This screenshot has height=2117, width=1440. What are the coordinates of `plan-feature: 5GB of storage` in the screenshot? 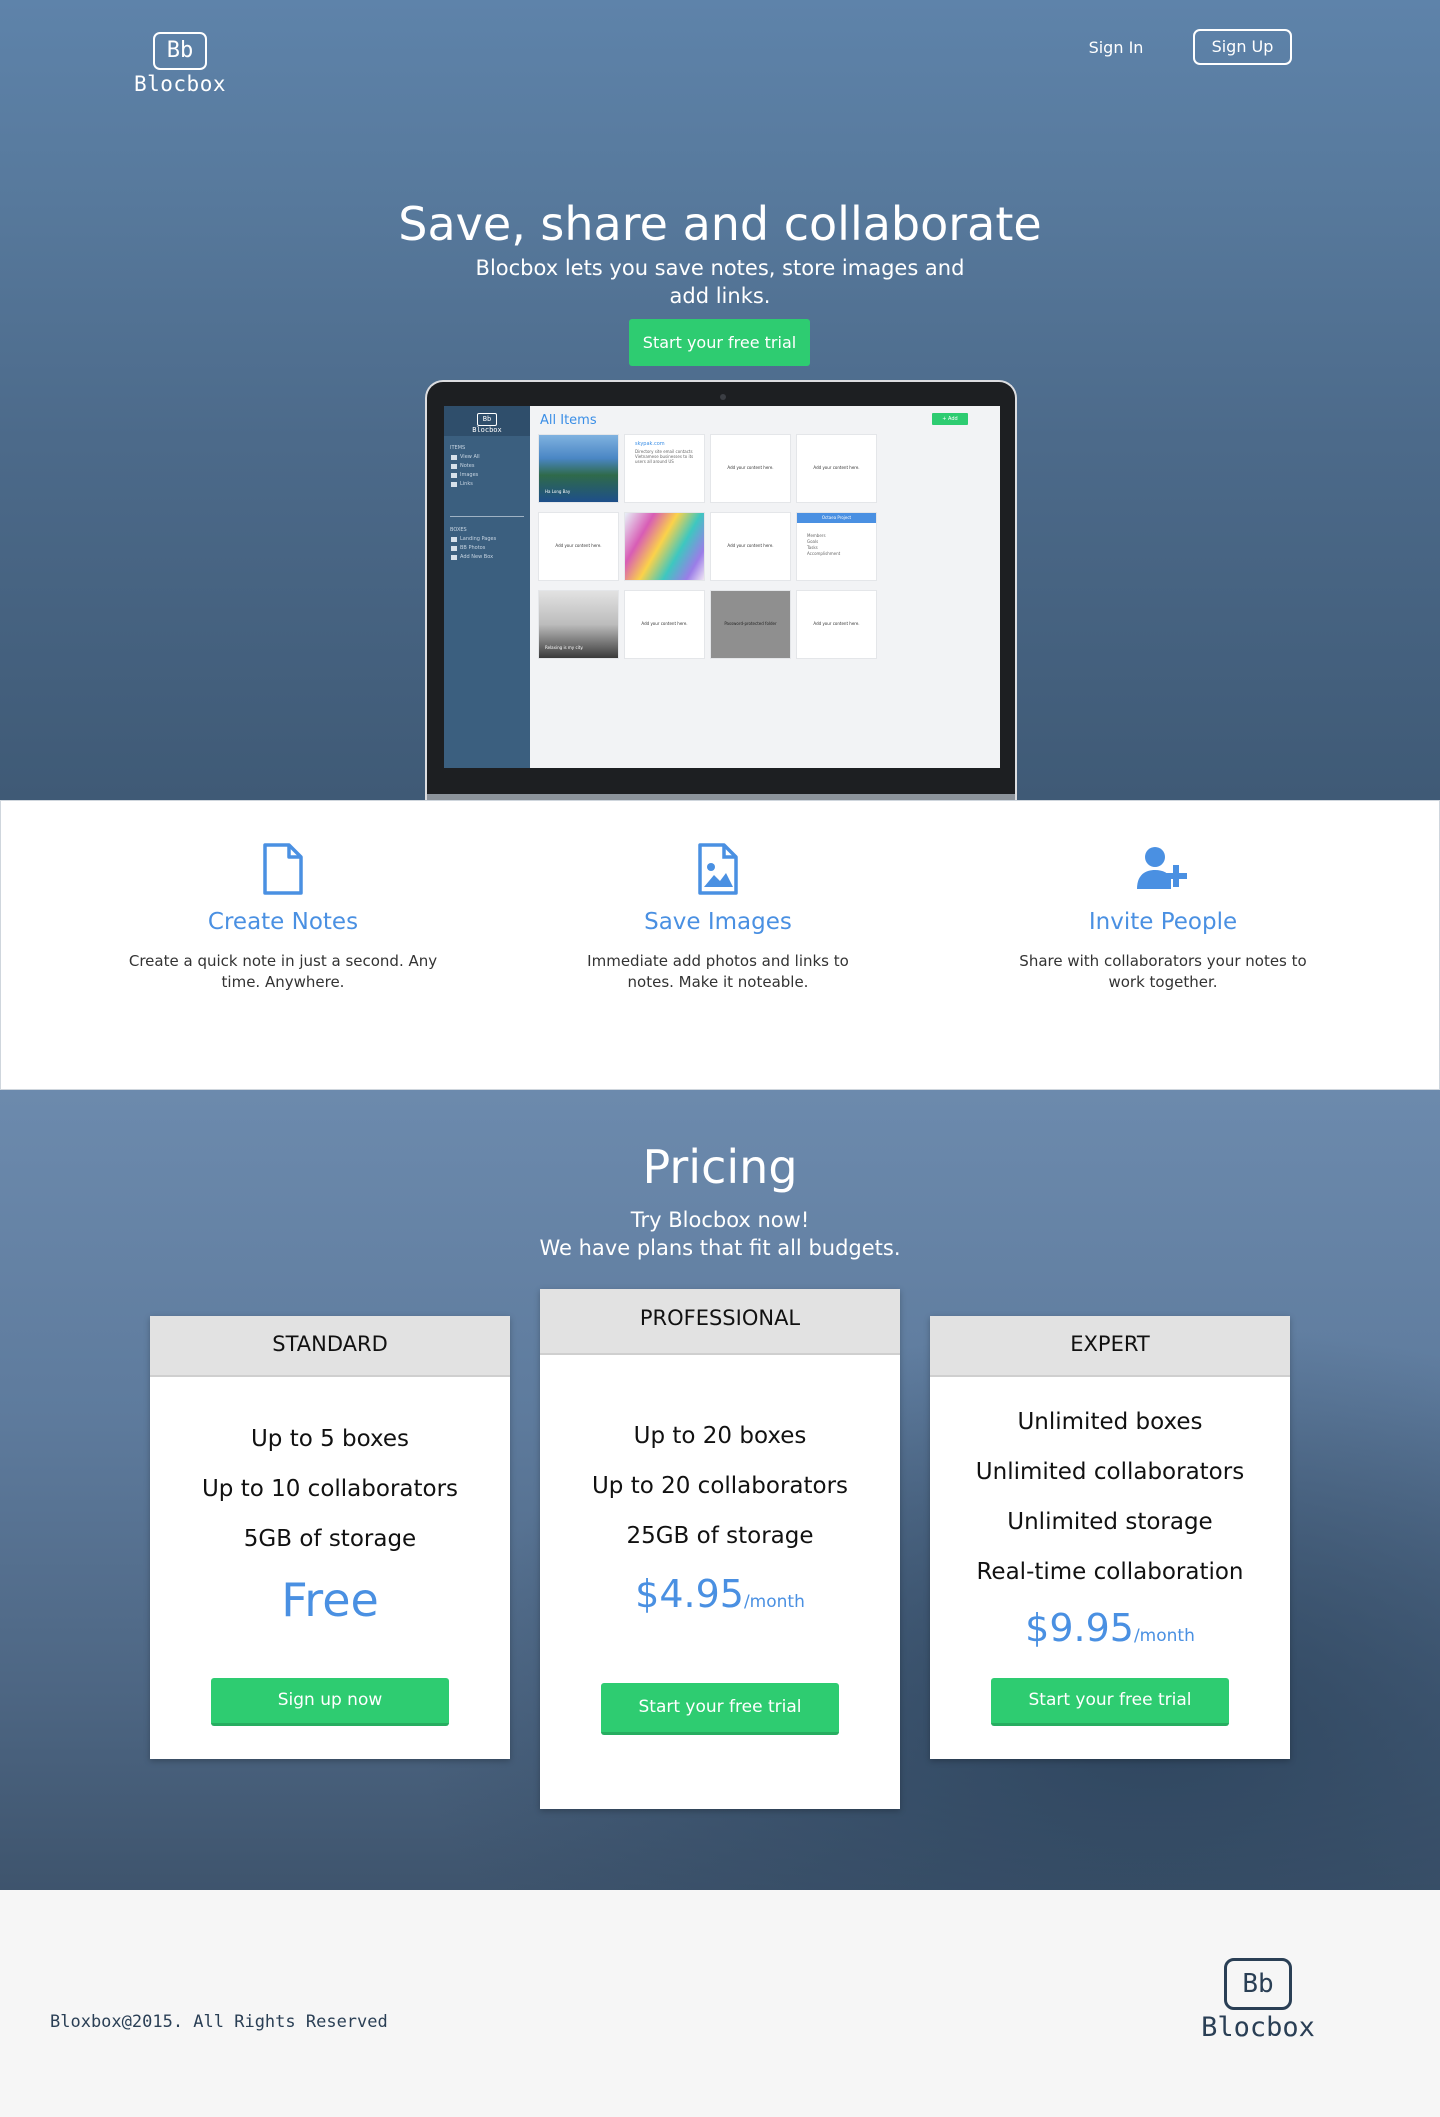 It's located at (330, 1539).